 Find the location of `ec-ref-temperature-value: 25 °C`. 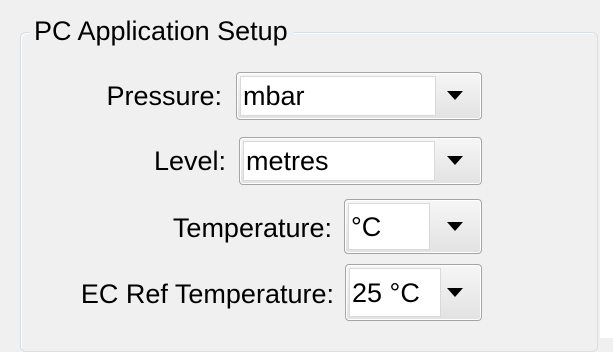

ec-ref-temperature-value: 25 °C is located at coordinates (386, 292).